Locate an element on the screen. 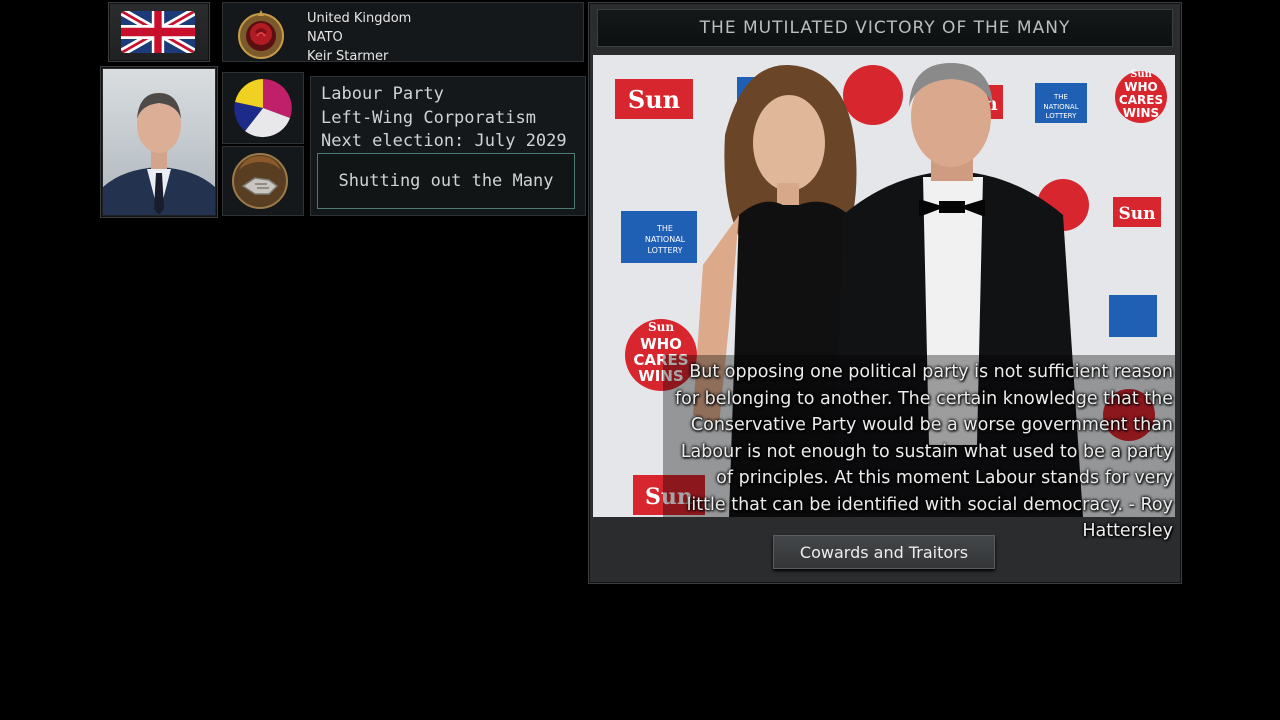 The height and width of the screenshot is (720, 1280). ideology-emblem-panel is located at coordinates (263, 181).